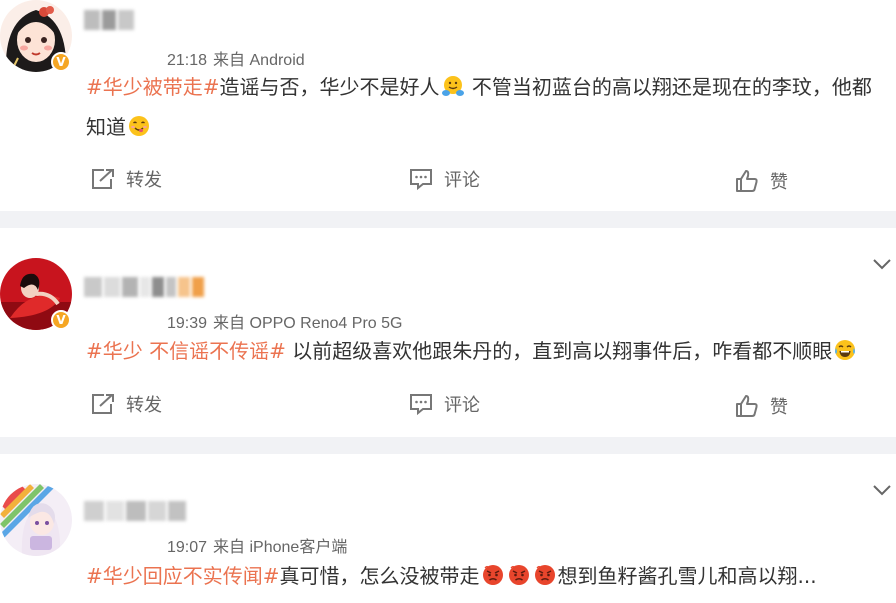 This screenshot has width=896, height=603. Describe the element at coordinates (280, 547) in the screenshot. I see `post-source: 来自 iPhone客户端` at that location.